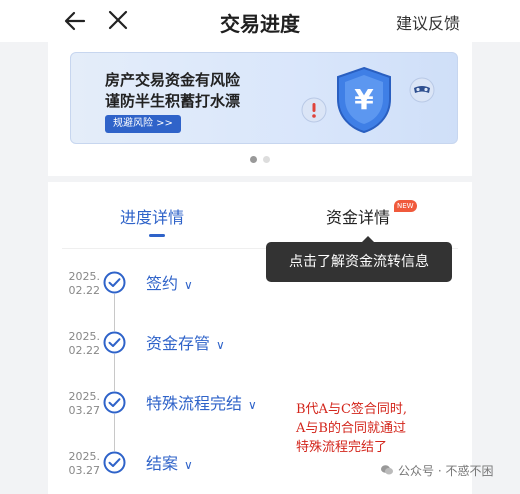 This screenshot has width=520, height=494. What do you see at coordinates (428, 22) in the screenshot?
I see `feedback-button: 建议反馈` at bounding box center [428, 22].